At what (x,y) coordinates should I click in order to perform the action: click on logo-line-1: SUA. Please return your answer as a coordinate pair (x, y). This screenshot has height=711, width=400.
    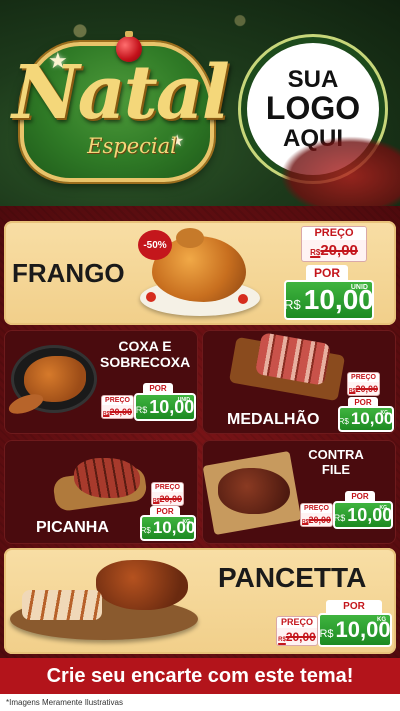
    Looking at the image, I should click on (313, 80).